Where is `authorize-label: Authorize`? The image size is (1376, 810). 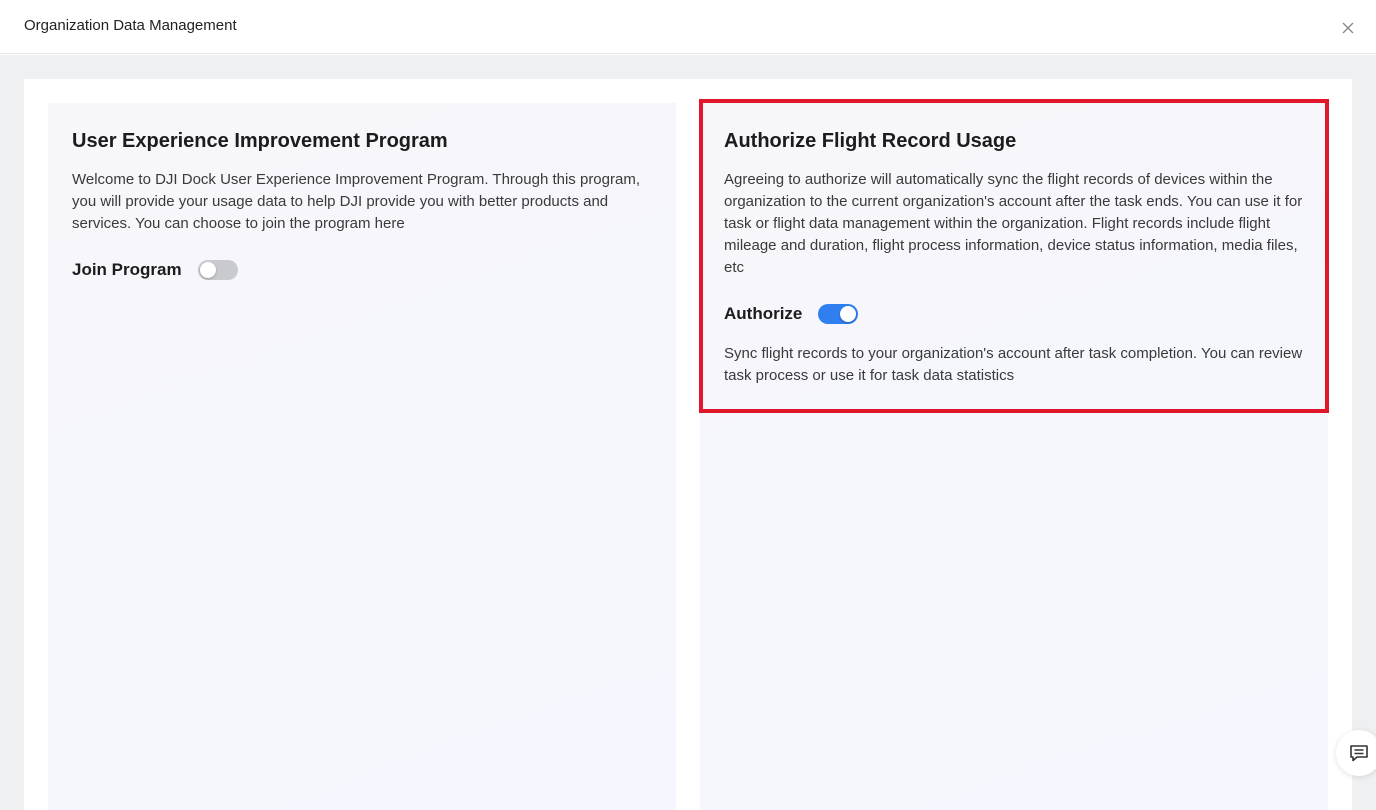
authorize-label: Authorize is located at coordinates (763, 313).